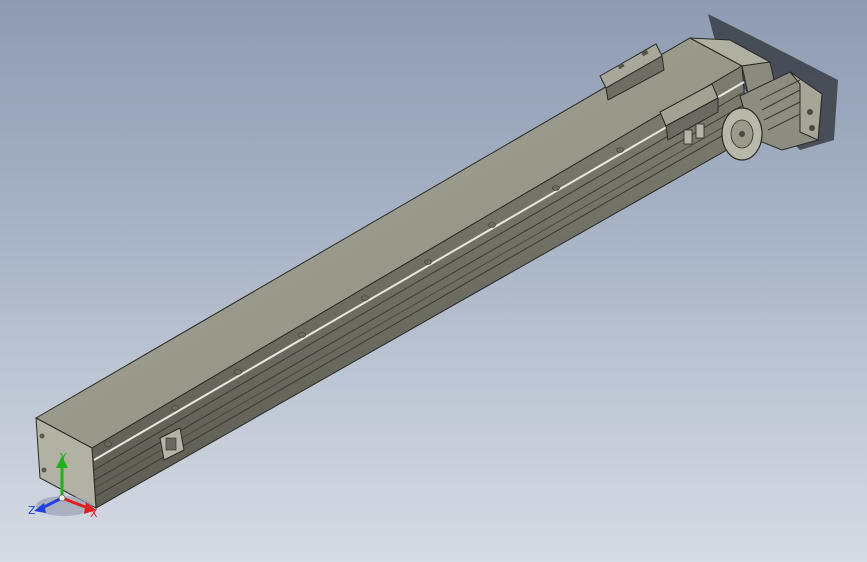 This screenshot has height=562, width=867. What do you see at coordinates (94, 513) in the screenshot?
I see `triad-x-label: X` at bounding box center [94, 513].